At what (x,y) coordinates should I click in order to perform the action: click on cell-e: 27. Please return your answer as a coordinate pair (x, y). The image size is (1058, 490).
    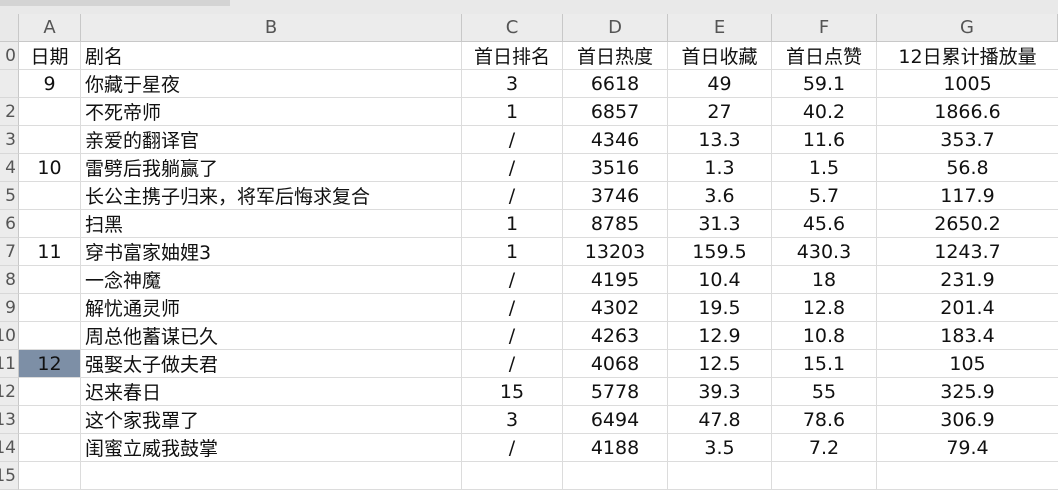
    Looking at the image, I should click on (720, 112).